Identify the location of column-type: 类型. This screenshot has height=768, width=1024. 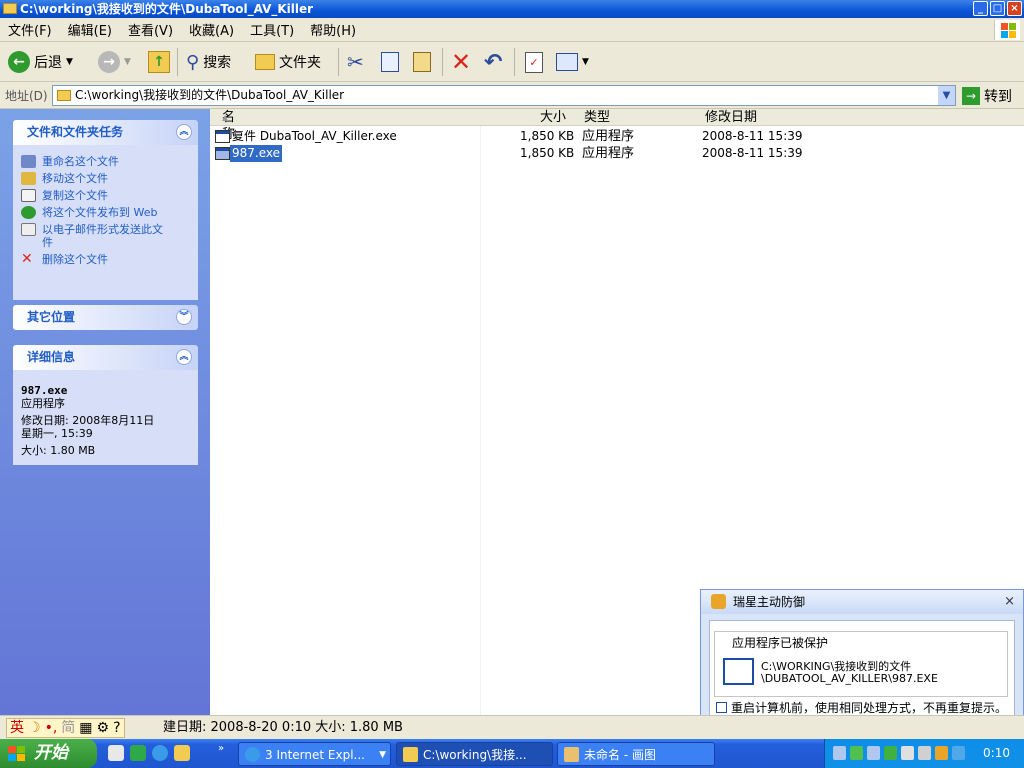
(597, 117).